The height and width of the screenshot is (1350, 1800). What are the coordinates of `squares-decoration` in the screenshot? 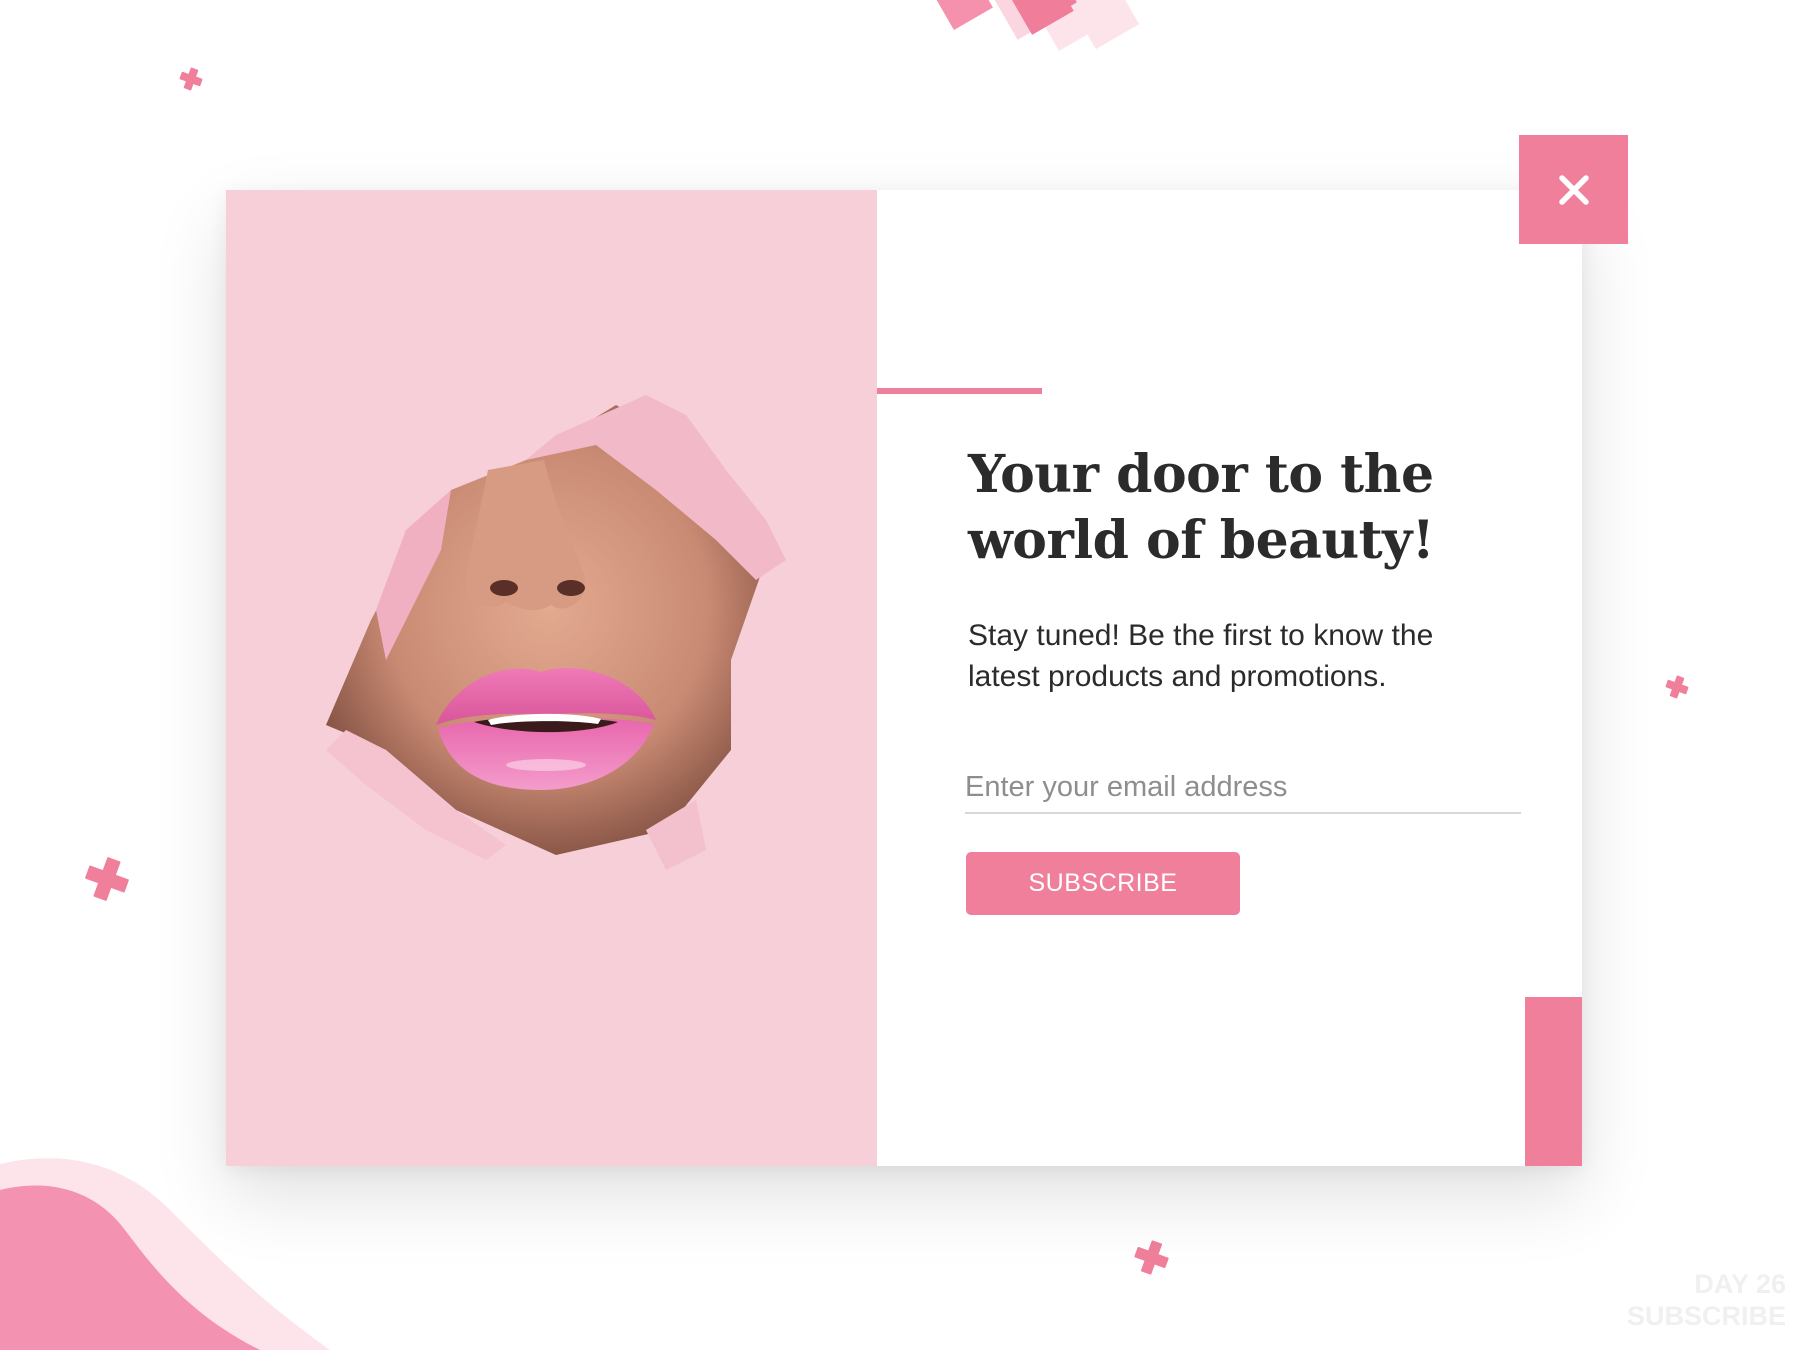 It's located at (1036, 25).